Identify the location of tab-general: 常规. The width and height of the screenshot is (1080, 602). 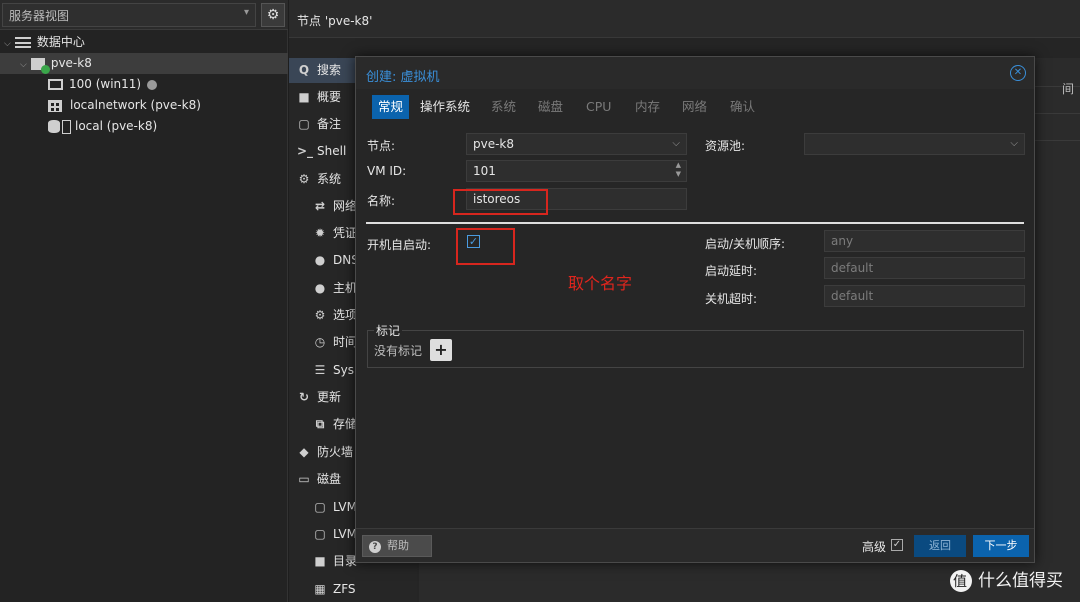
(391, 107).